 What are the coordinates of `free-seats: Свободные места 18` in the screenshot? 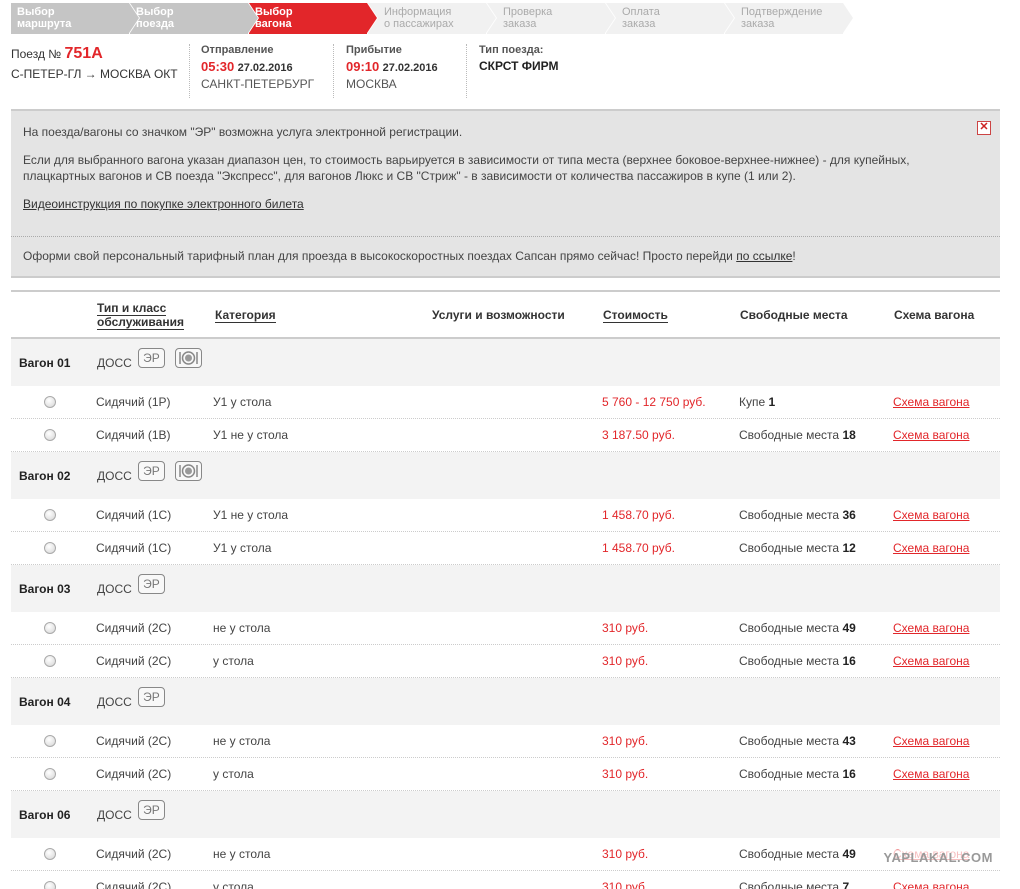 It's located at (797, 435).